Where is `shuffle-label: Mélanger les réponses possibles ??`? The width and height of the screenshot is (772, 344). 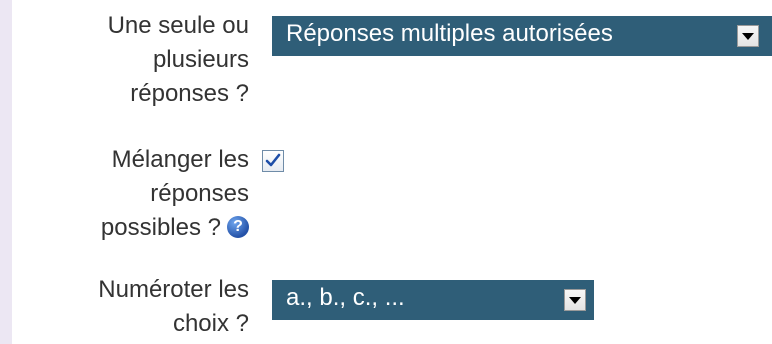
shuffle-label: Mélanger les réponses possibles ?? is located at coordinates (175, 194).